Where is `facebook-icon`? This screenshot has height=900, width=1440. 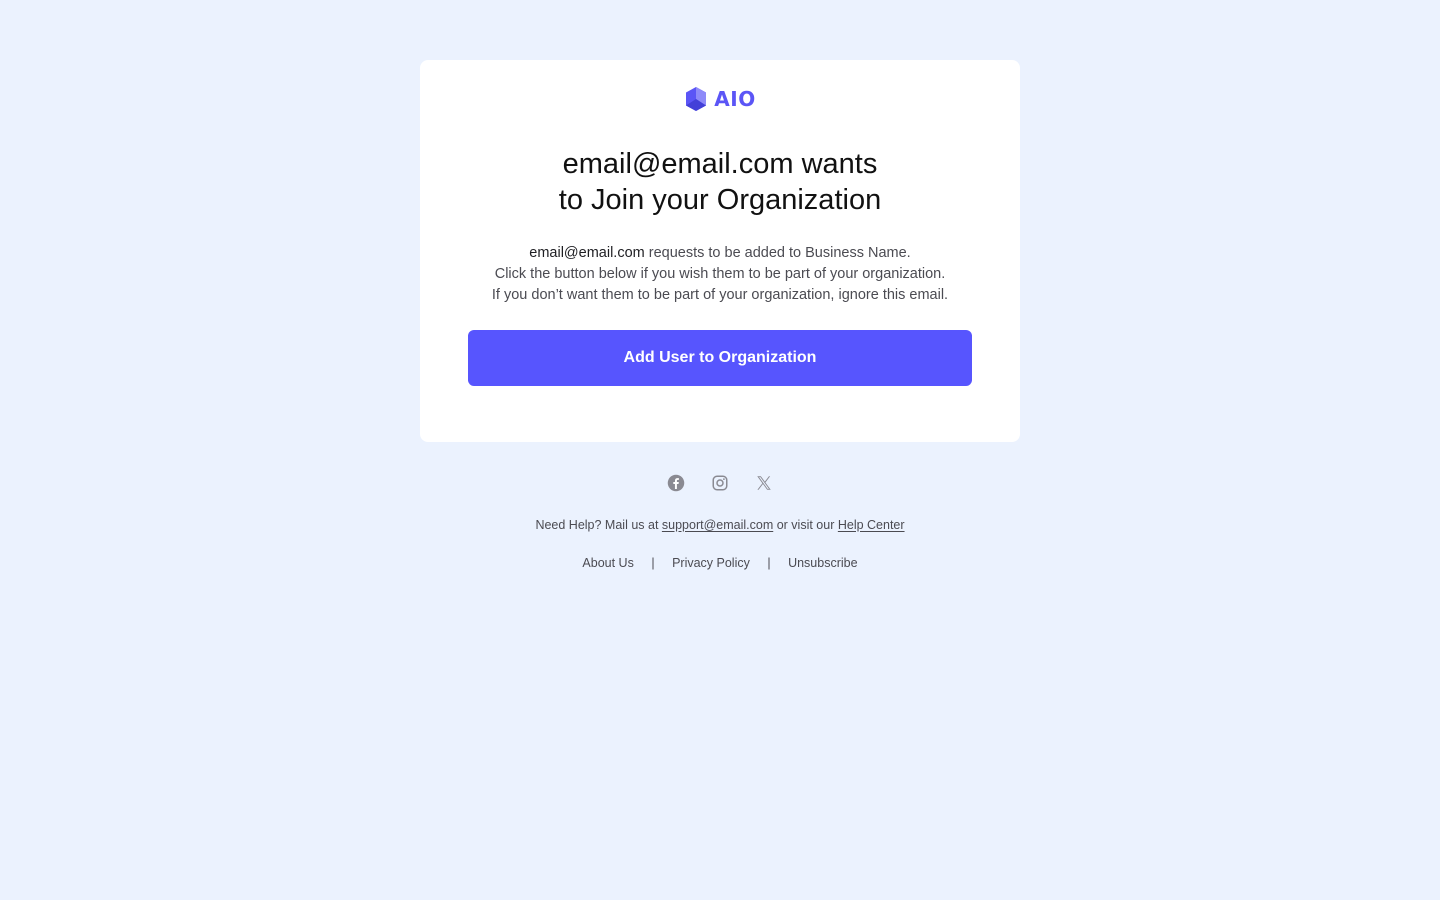
facebook-icon is located at coordinates (676, 483).